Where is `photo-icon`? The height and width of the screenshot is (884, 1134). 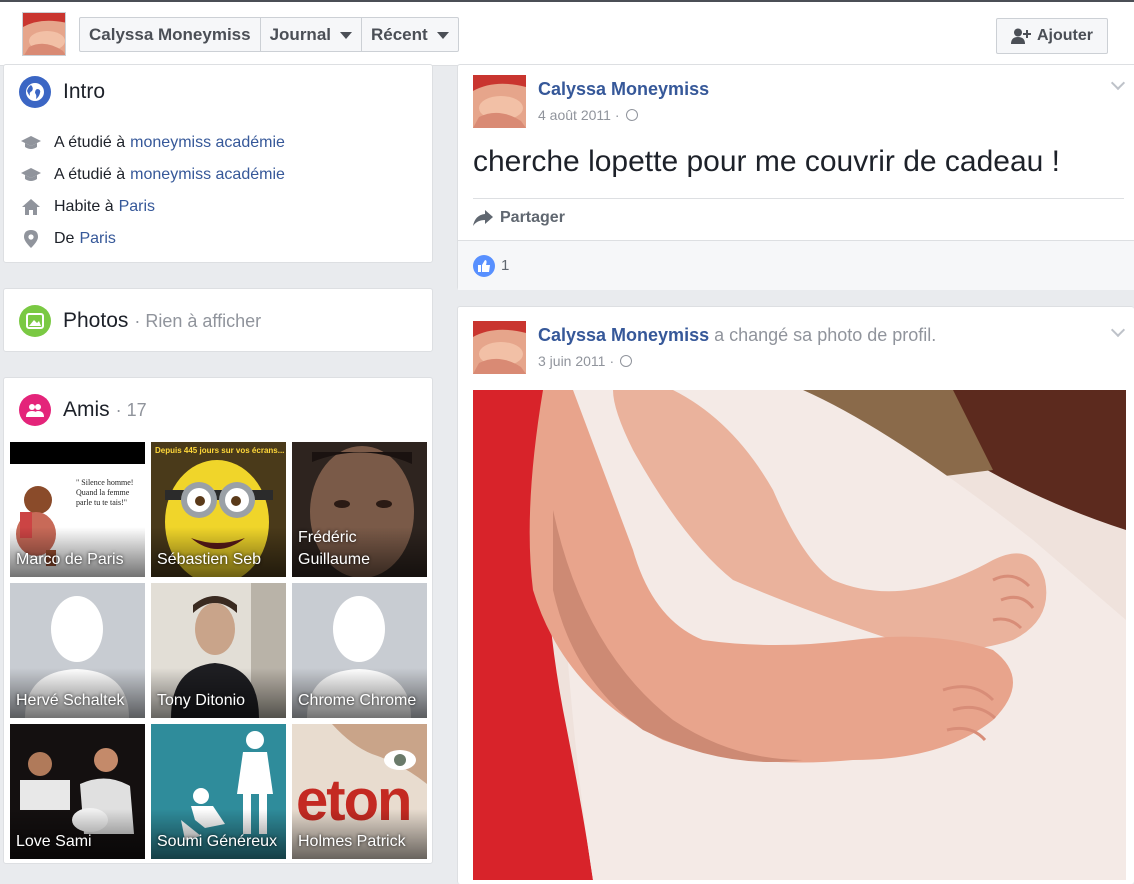 photo-icon is located at coordinates (35, 321).